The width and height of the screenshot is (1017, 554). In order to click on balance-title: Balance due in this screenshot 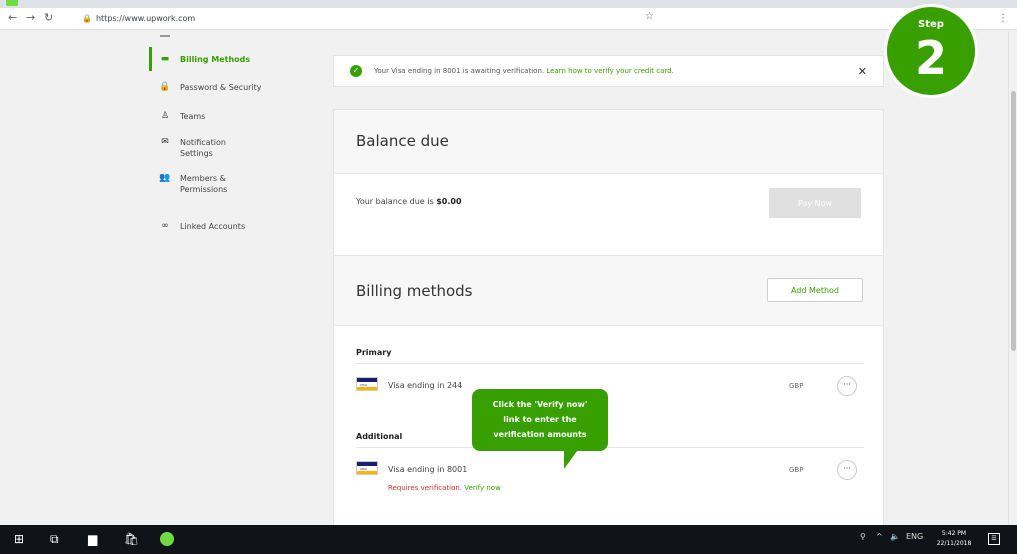, I will do `click(402, 141)`.